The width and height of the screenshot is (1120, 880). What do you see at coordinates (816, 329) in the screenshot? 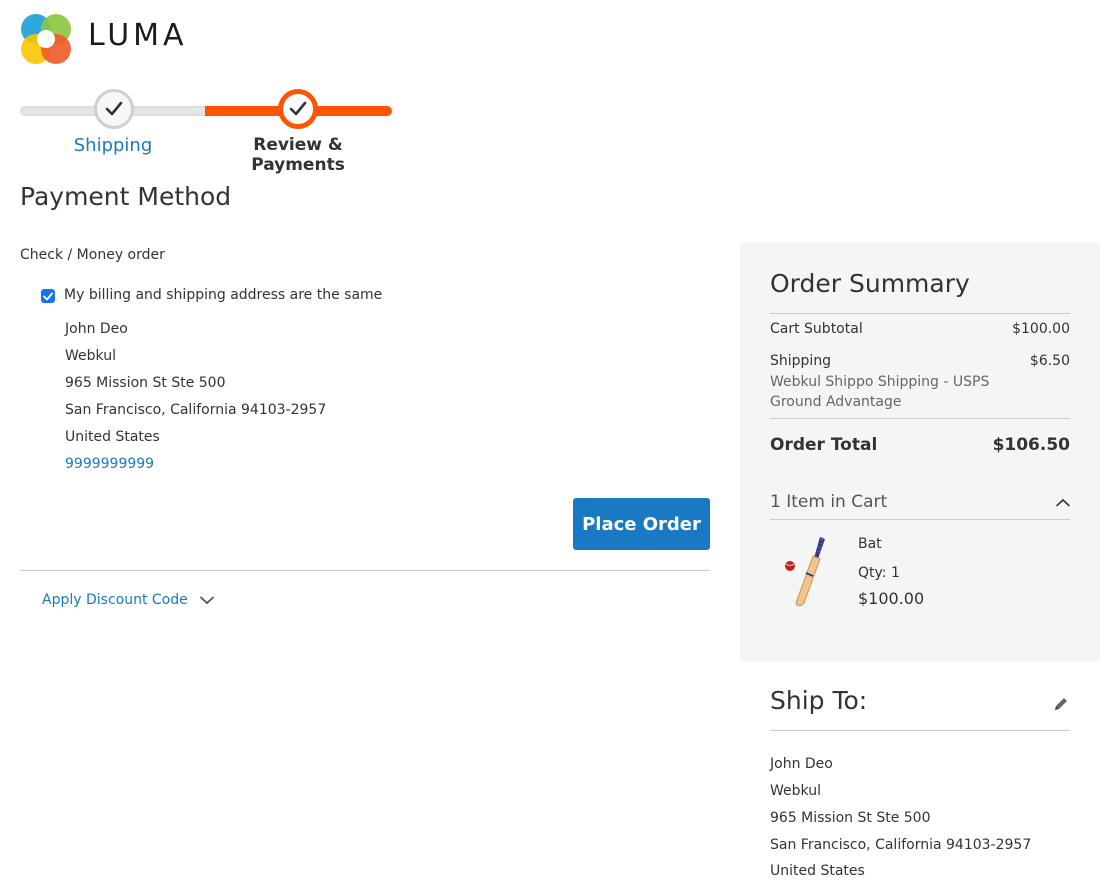
I see `cart-subtotal-label: Cart Subtotal` at bounding box center [816, 329].